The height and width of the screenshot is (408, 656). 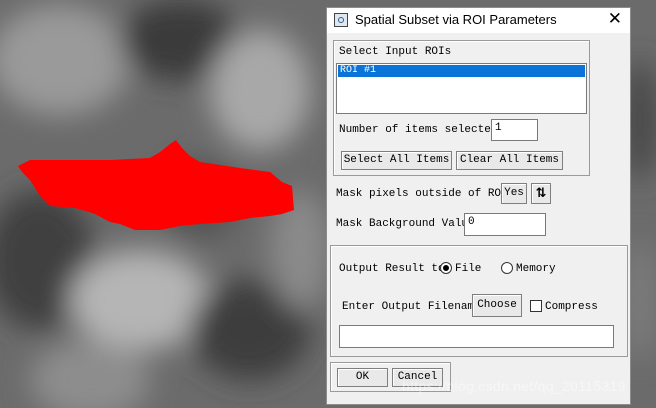 I want to click on ok-button: OK, so click(x=362, y=377).